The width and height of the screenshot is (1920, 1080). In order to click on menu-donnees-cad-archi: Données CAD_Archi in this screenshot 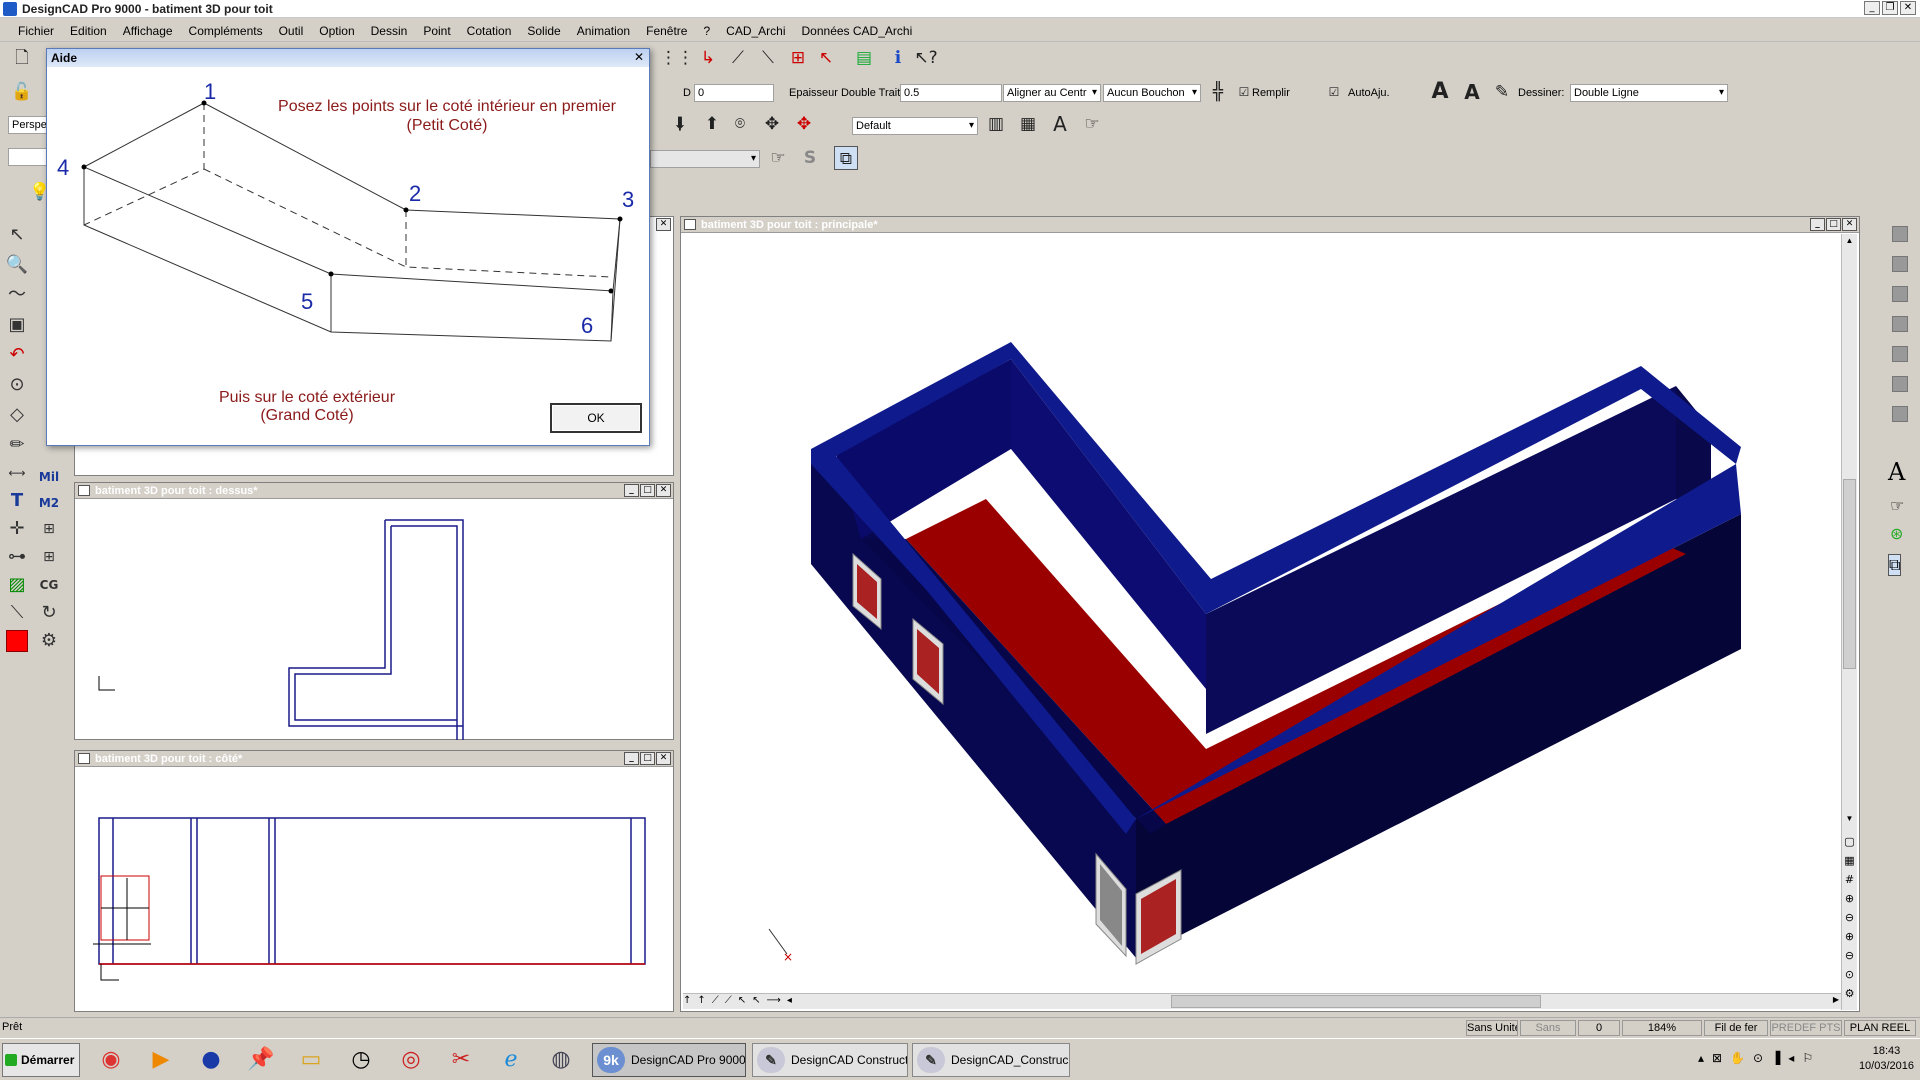, I will do `click(857, 31)`.